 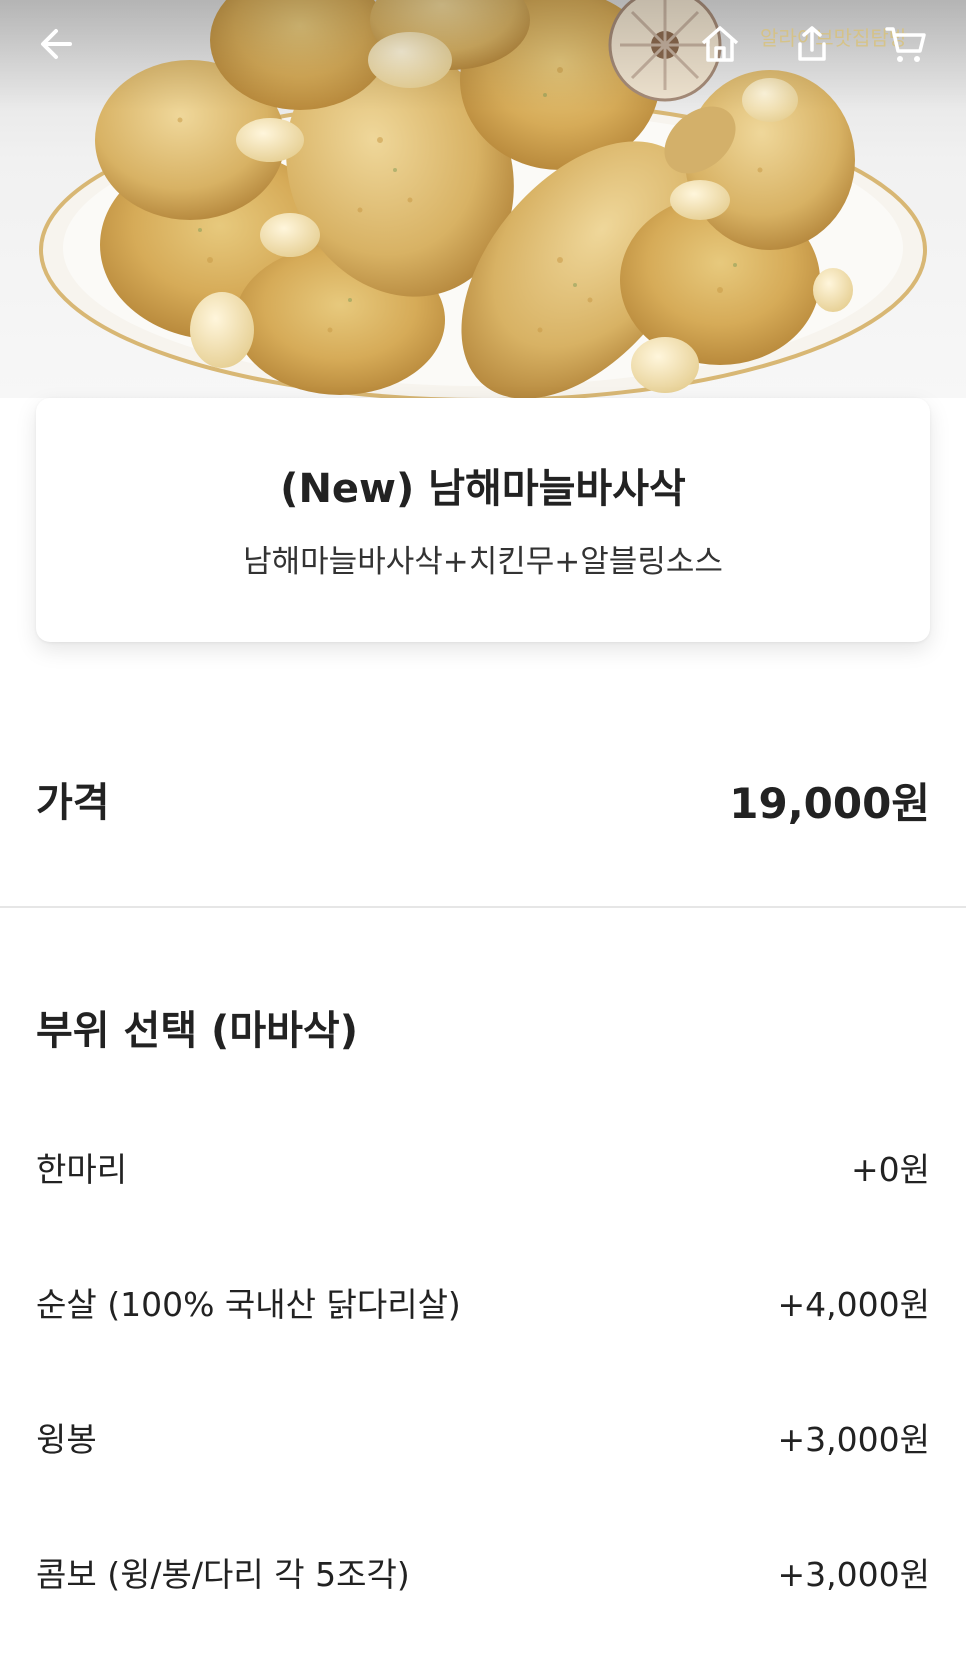 I want to click on option-group-title: 부위 선택 (마바삭), so click(x=197, y=1031).